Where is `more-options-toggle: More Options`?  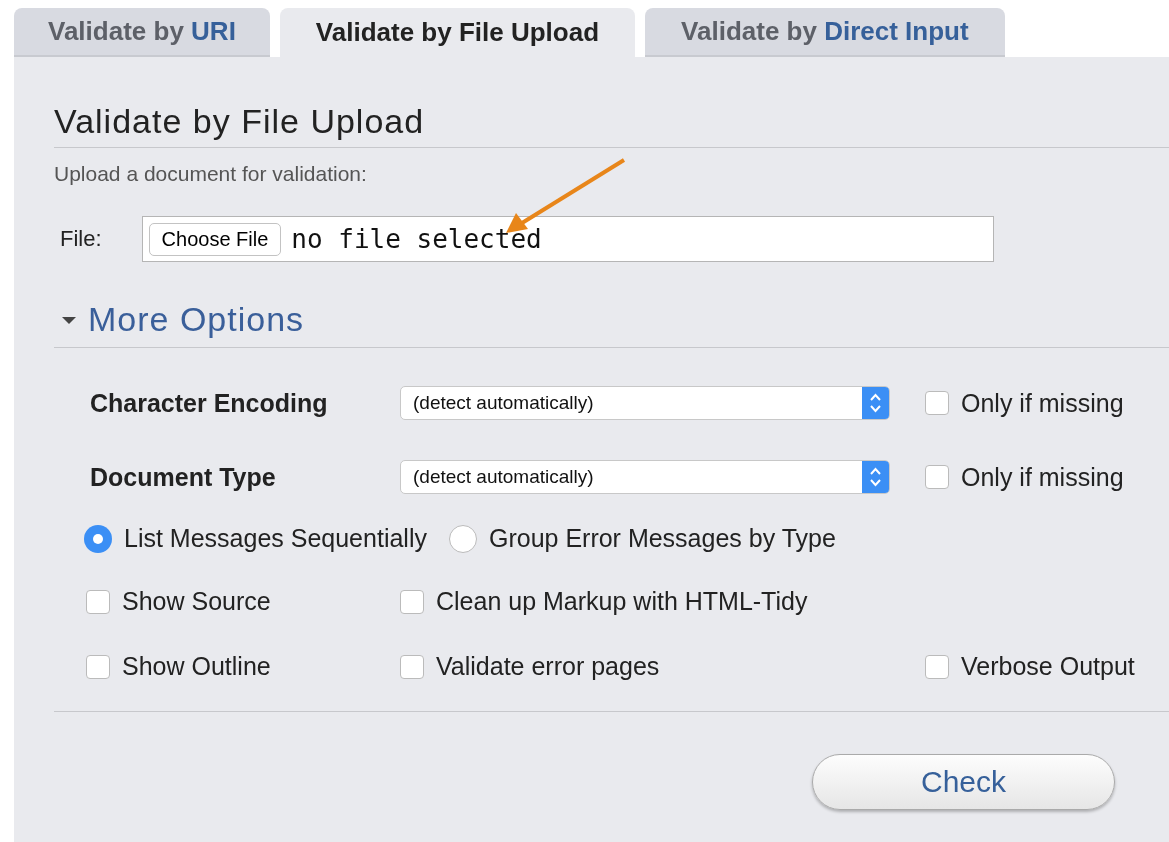
more-options-toggle: More Options is located at coordinates (611, 319).